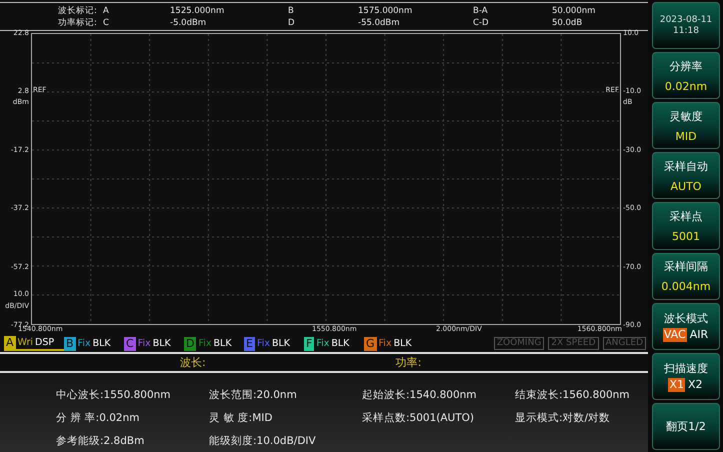  I want to click on info-text: 能级刻度:10.0dB/DIV, so click(263, 441).